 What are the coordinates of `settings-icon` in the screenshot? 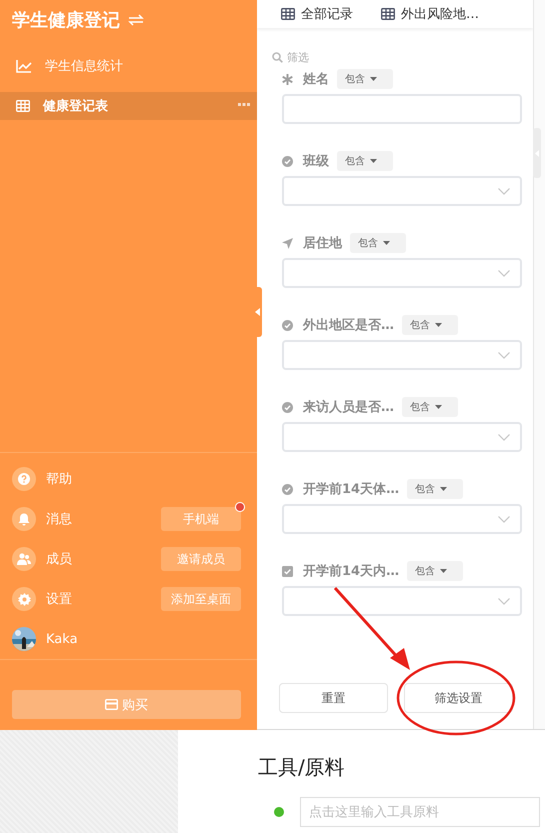 It's located at (24, 599).